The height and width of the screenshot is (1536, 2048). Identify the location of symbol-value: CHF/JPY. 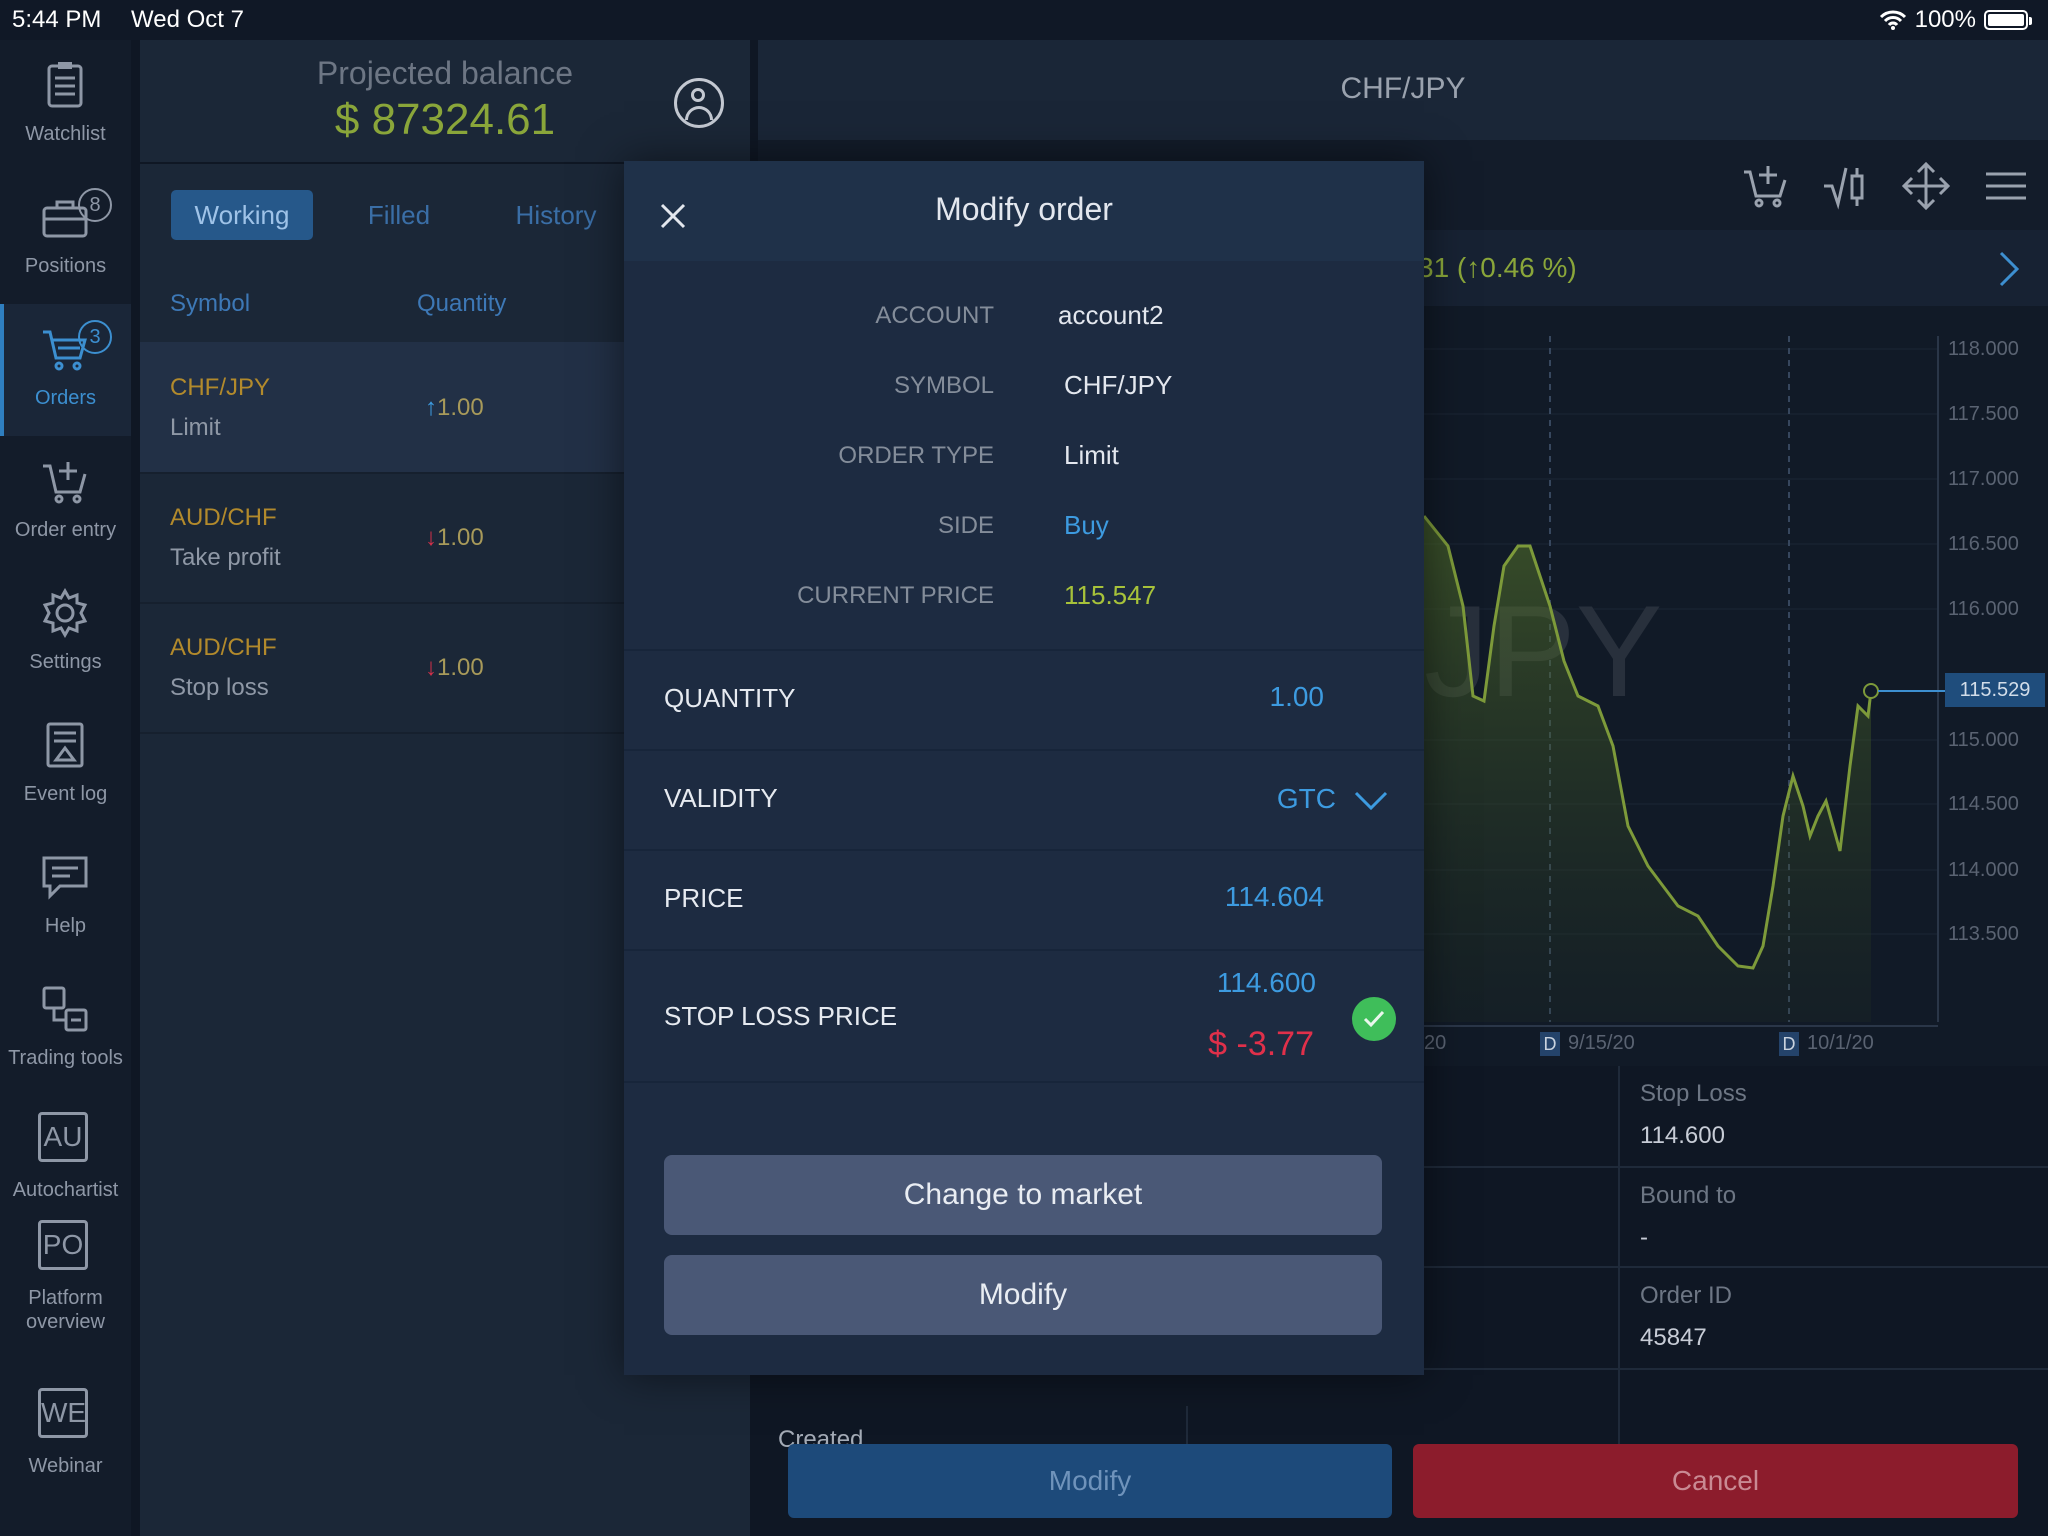
(1118, 385).